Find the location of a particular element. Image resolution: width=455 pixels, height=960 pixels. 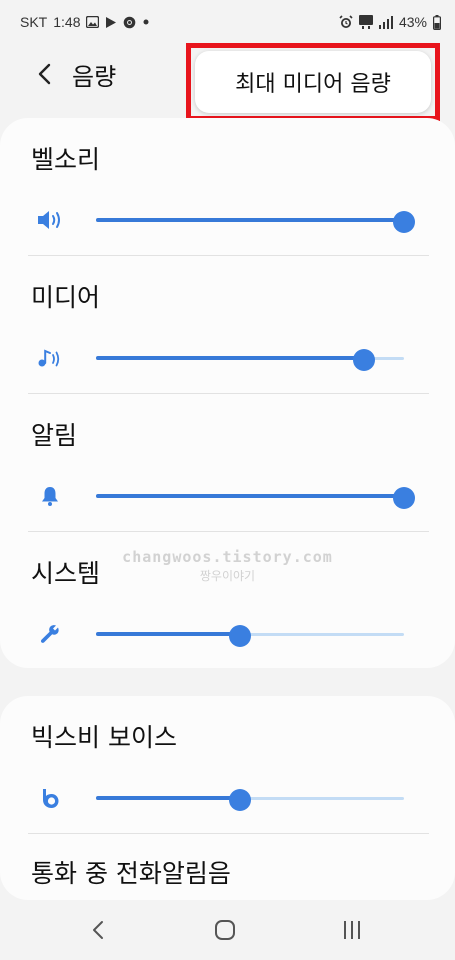

back-icon is located at coordinates (98, 930).